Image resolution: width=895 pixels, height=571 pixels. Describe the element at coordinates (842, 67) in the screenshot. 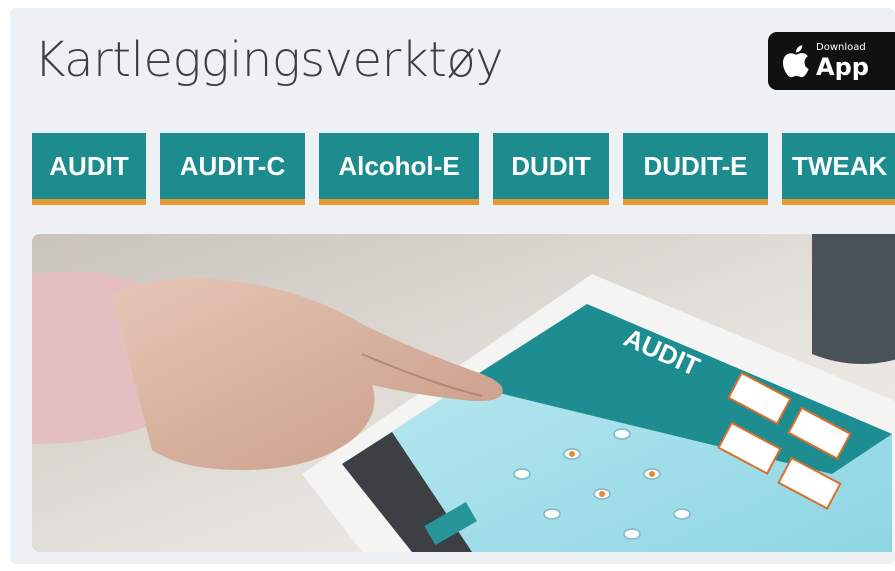

I see `app-store-line2: App` at that location.